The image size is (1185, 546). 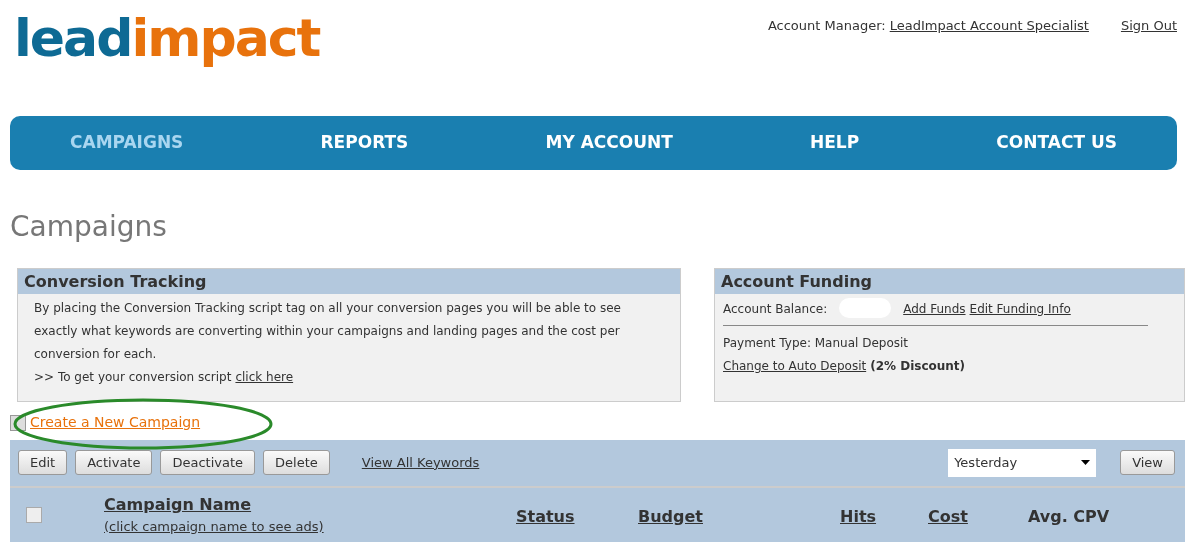 I want to click on period-dropdown: Yesterday, so click(x=1022, y=462).